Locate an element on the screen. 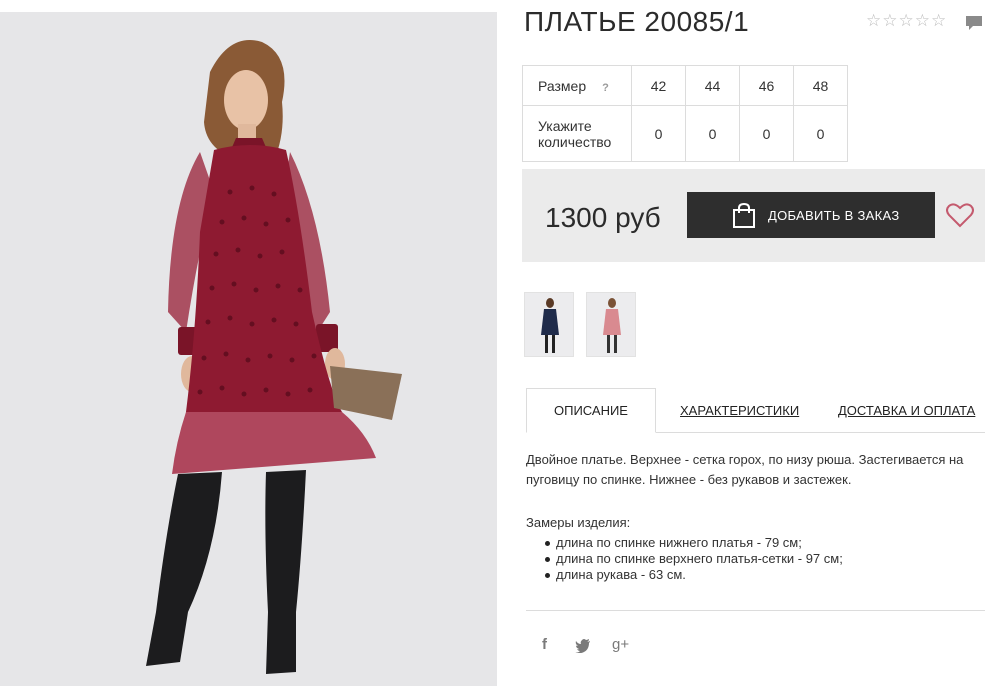  list-item: длина по спинке нижнего платья - 79 см; is located at coordinates (694, 543).